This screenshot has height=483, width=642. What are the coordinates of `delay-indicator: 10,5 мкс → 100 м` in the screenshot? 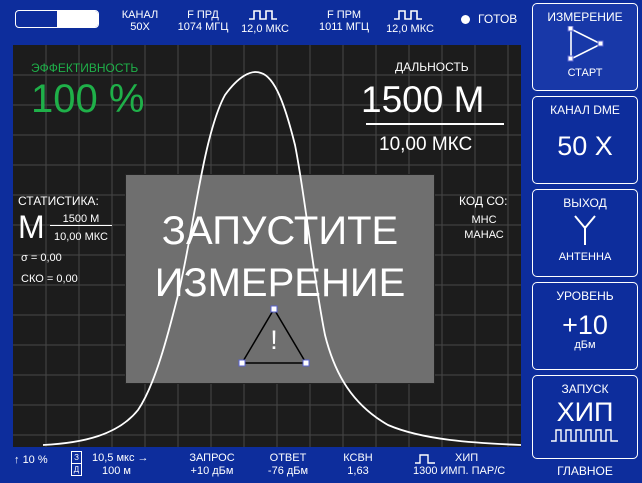 It's located at (120, 465).